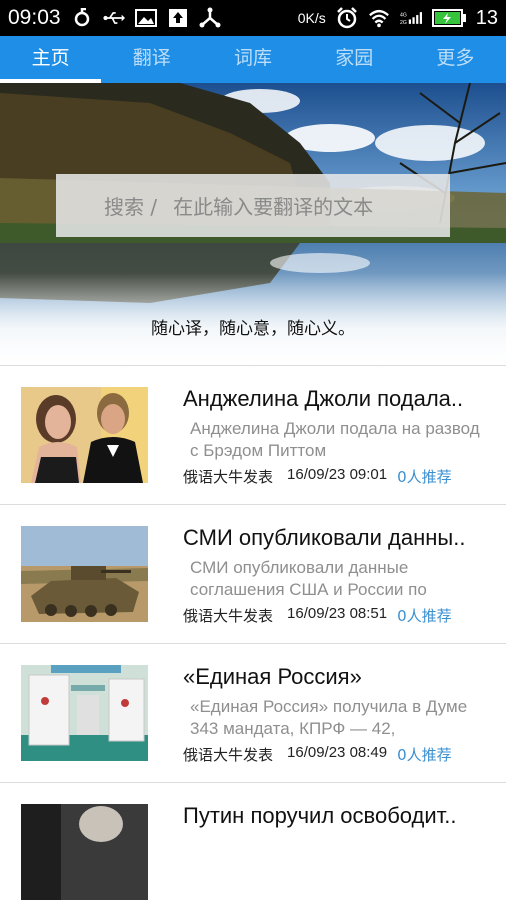 The width and height of the screenshot is (506, 921). Describe the element at coordinates (311, 18) in the screenshot. I see `net-speed: 0K/s` at that location.